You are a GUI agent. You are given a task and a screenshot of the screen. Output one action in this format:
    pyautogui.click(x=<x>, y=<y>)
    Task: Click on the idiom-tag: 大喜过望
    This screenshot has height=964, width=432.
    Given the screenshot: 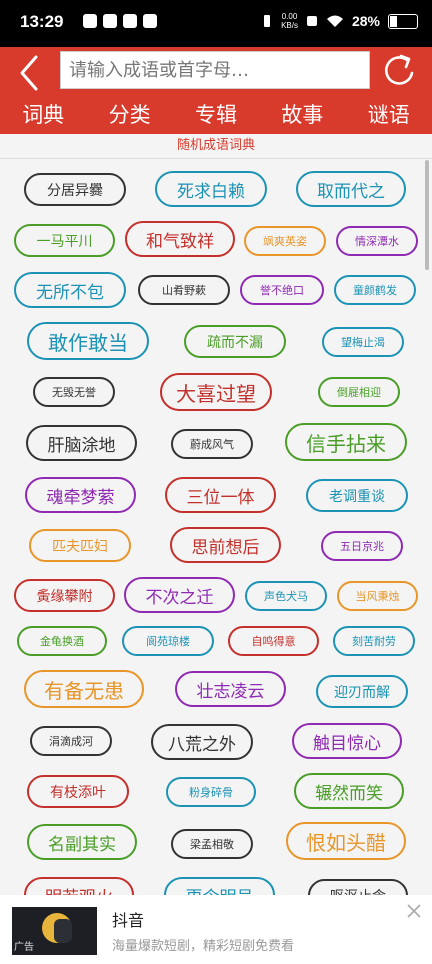 What is the action you would take?
    pyautogui.click(x=216, y=392)
    